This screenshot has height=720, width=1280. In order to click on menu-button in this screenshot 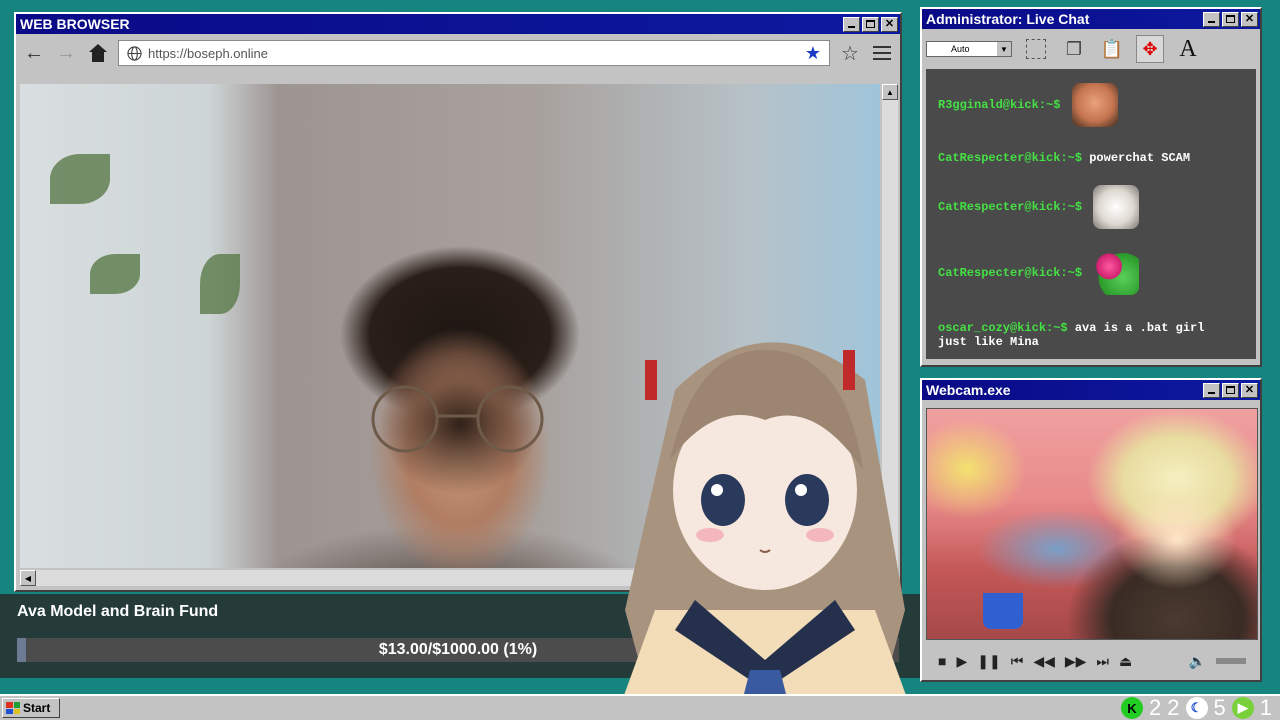, I will do `click(882, 53)`.